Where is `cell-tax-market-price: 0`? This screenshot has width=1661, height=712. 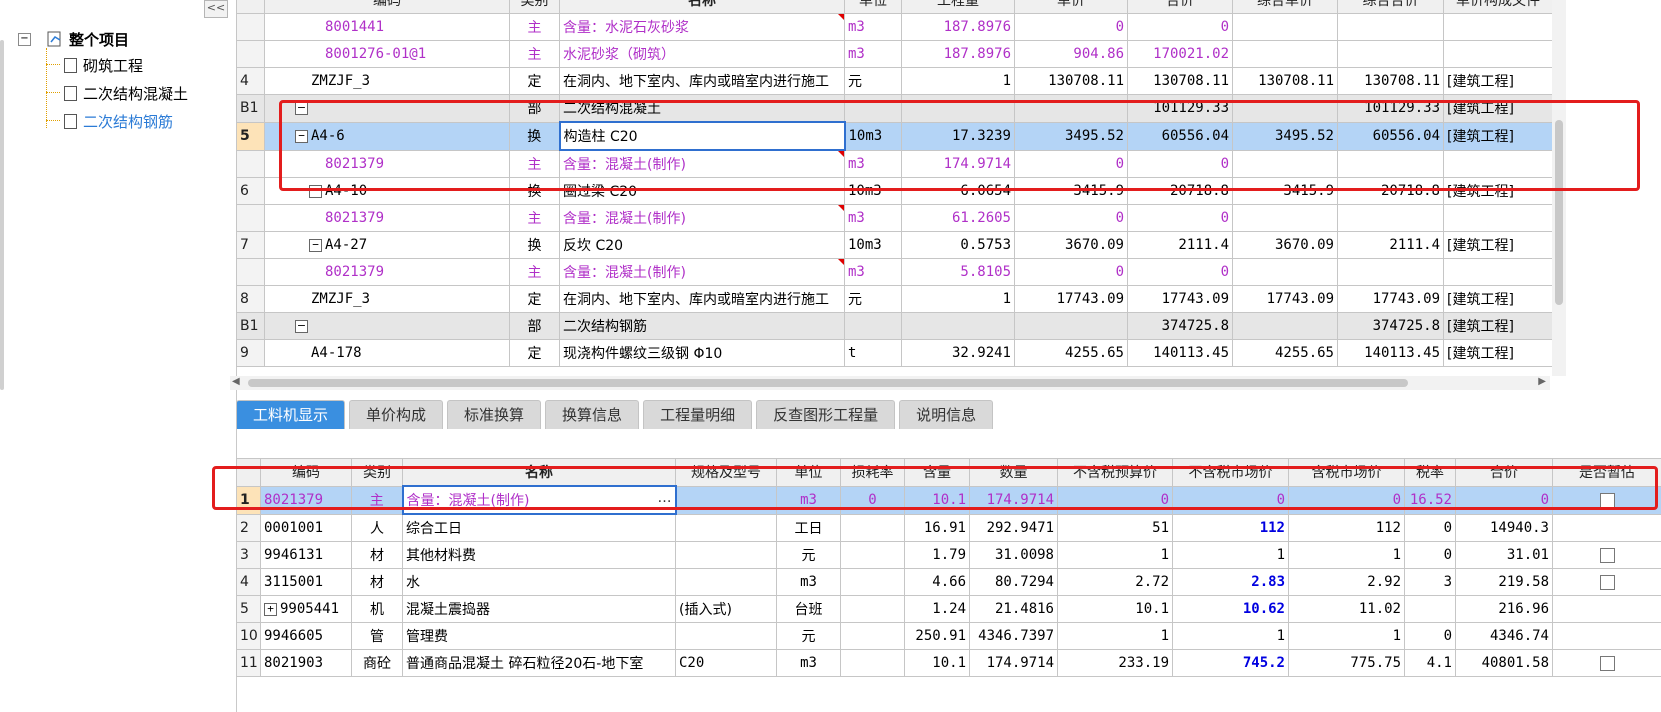 cell-tax-market-price: 0 is located at coordinates (1346, 500).